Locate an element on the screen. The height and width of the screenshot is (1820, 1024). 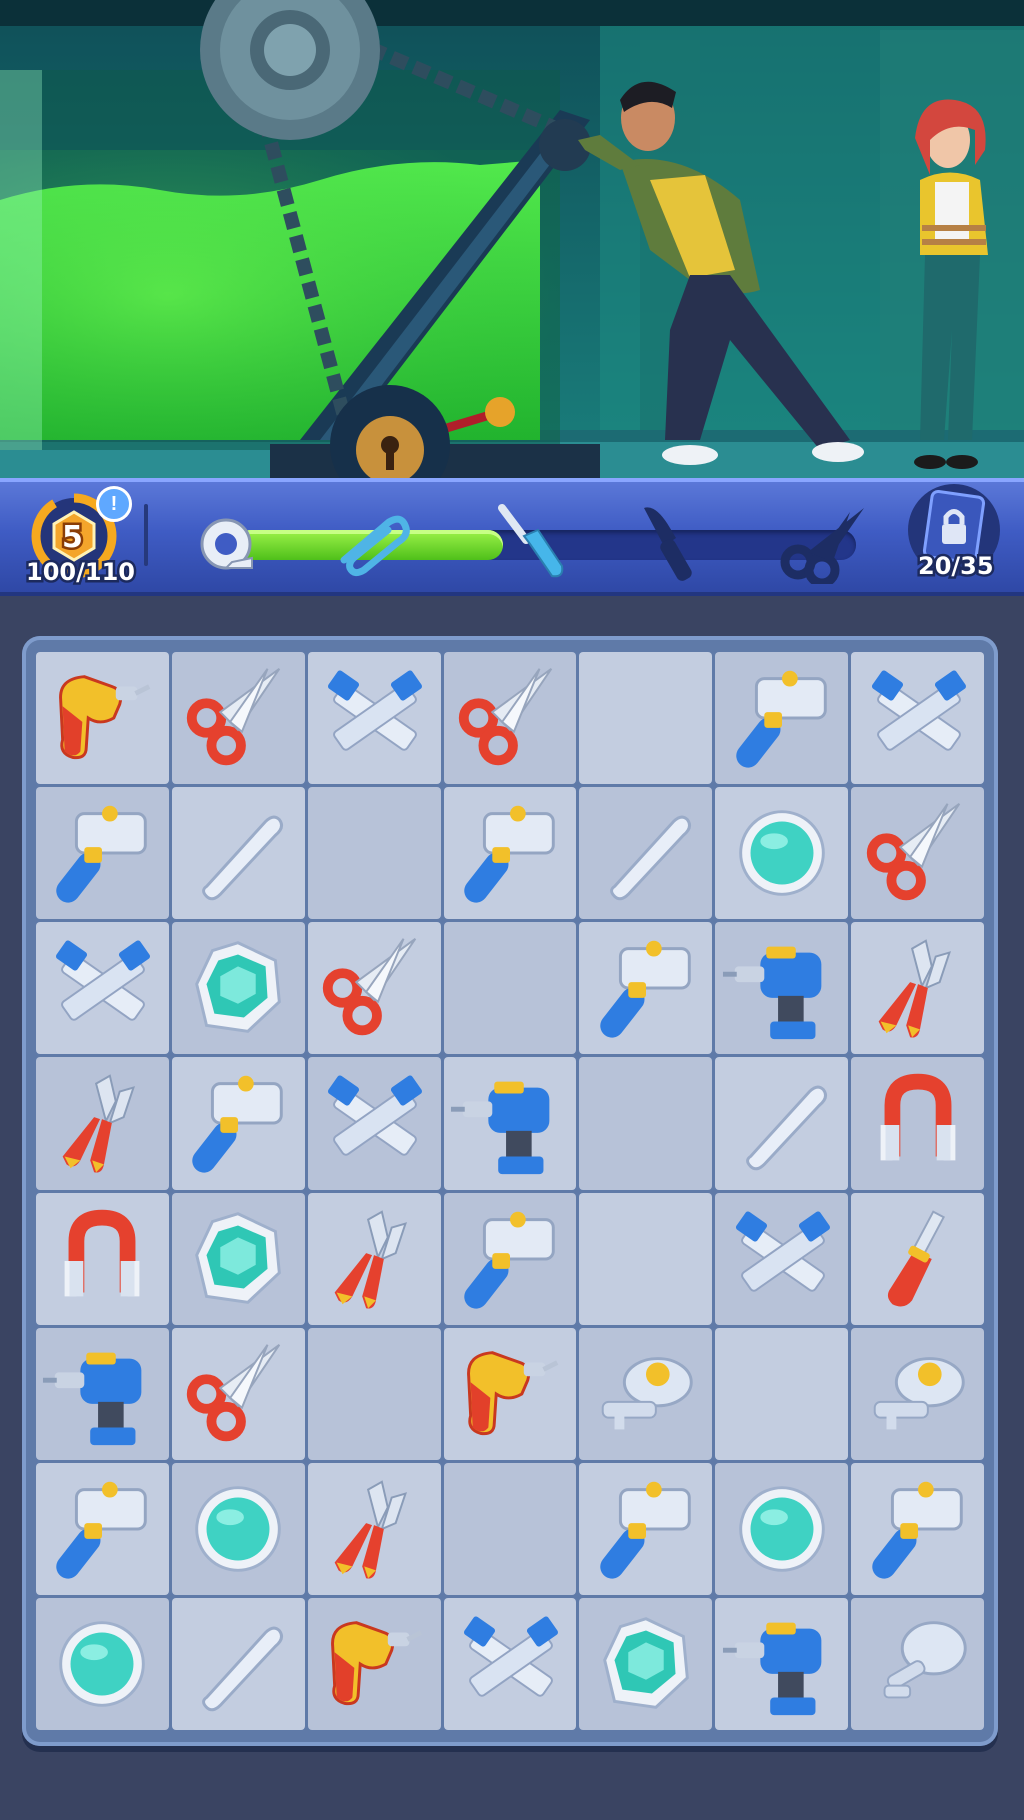
alert-badge: ! is located at coordinates (114, 504).